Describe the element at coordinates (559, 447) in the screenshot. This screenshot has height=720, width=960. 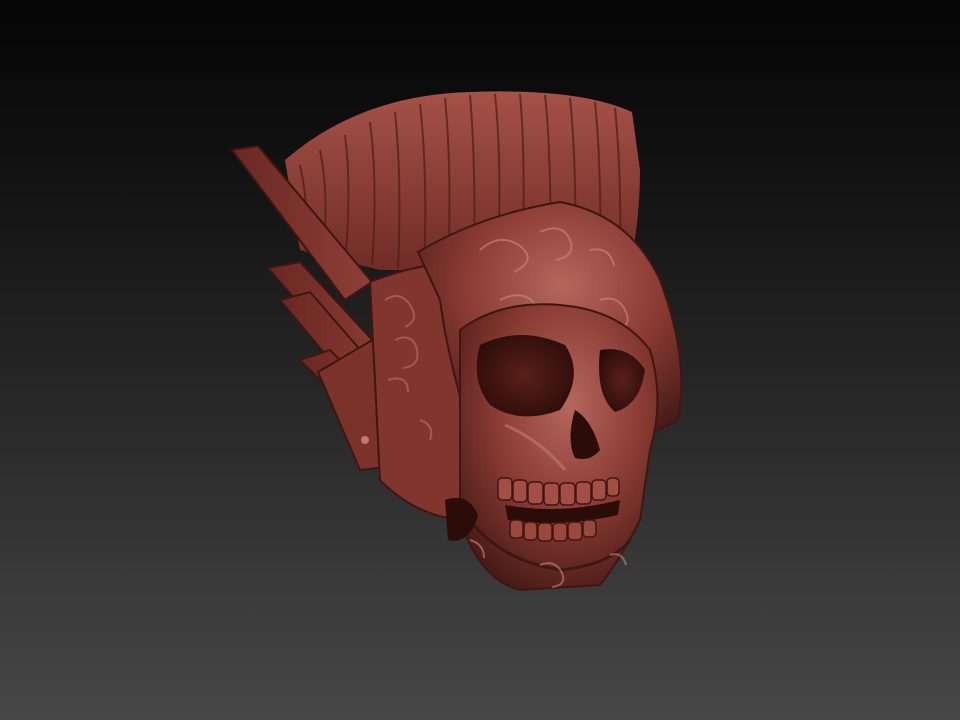
I see `skull-face` at that location.